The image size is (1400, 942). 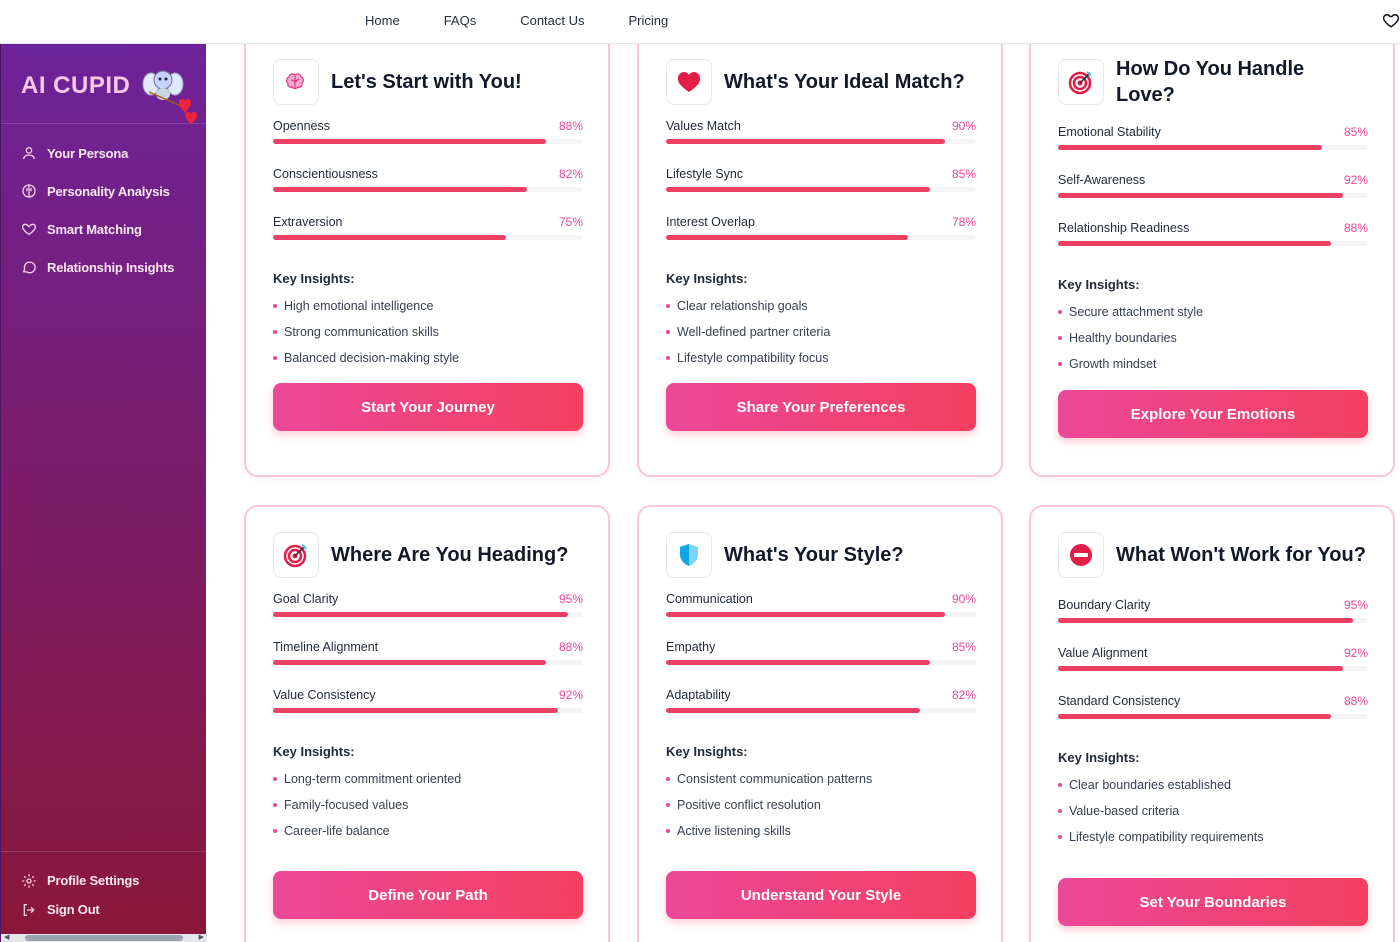 What do you see at coordinates (1213, 789) in the screenshot?
I see `insight-item: Clear boundaries established` at bounding box center [1213, 789].